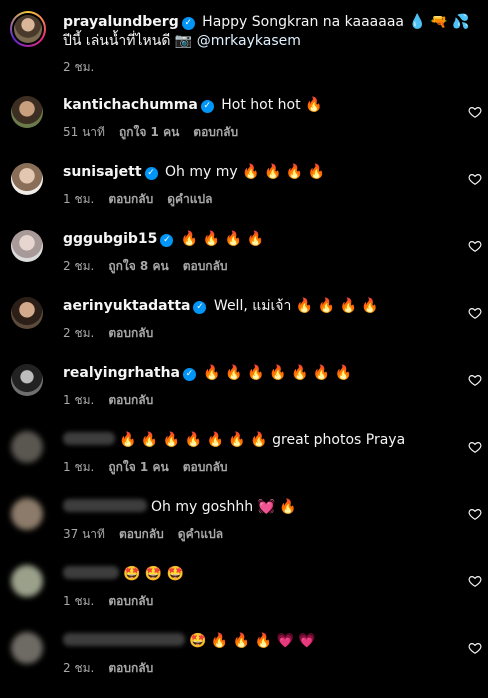 The height and width of the screenshot is (698, 488). Describe the element at coordinates (220, 239) in the screenshot. I see `comment-text: 🔥 🔥 🔥 🔥` at that location.